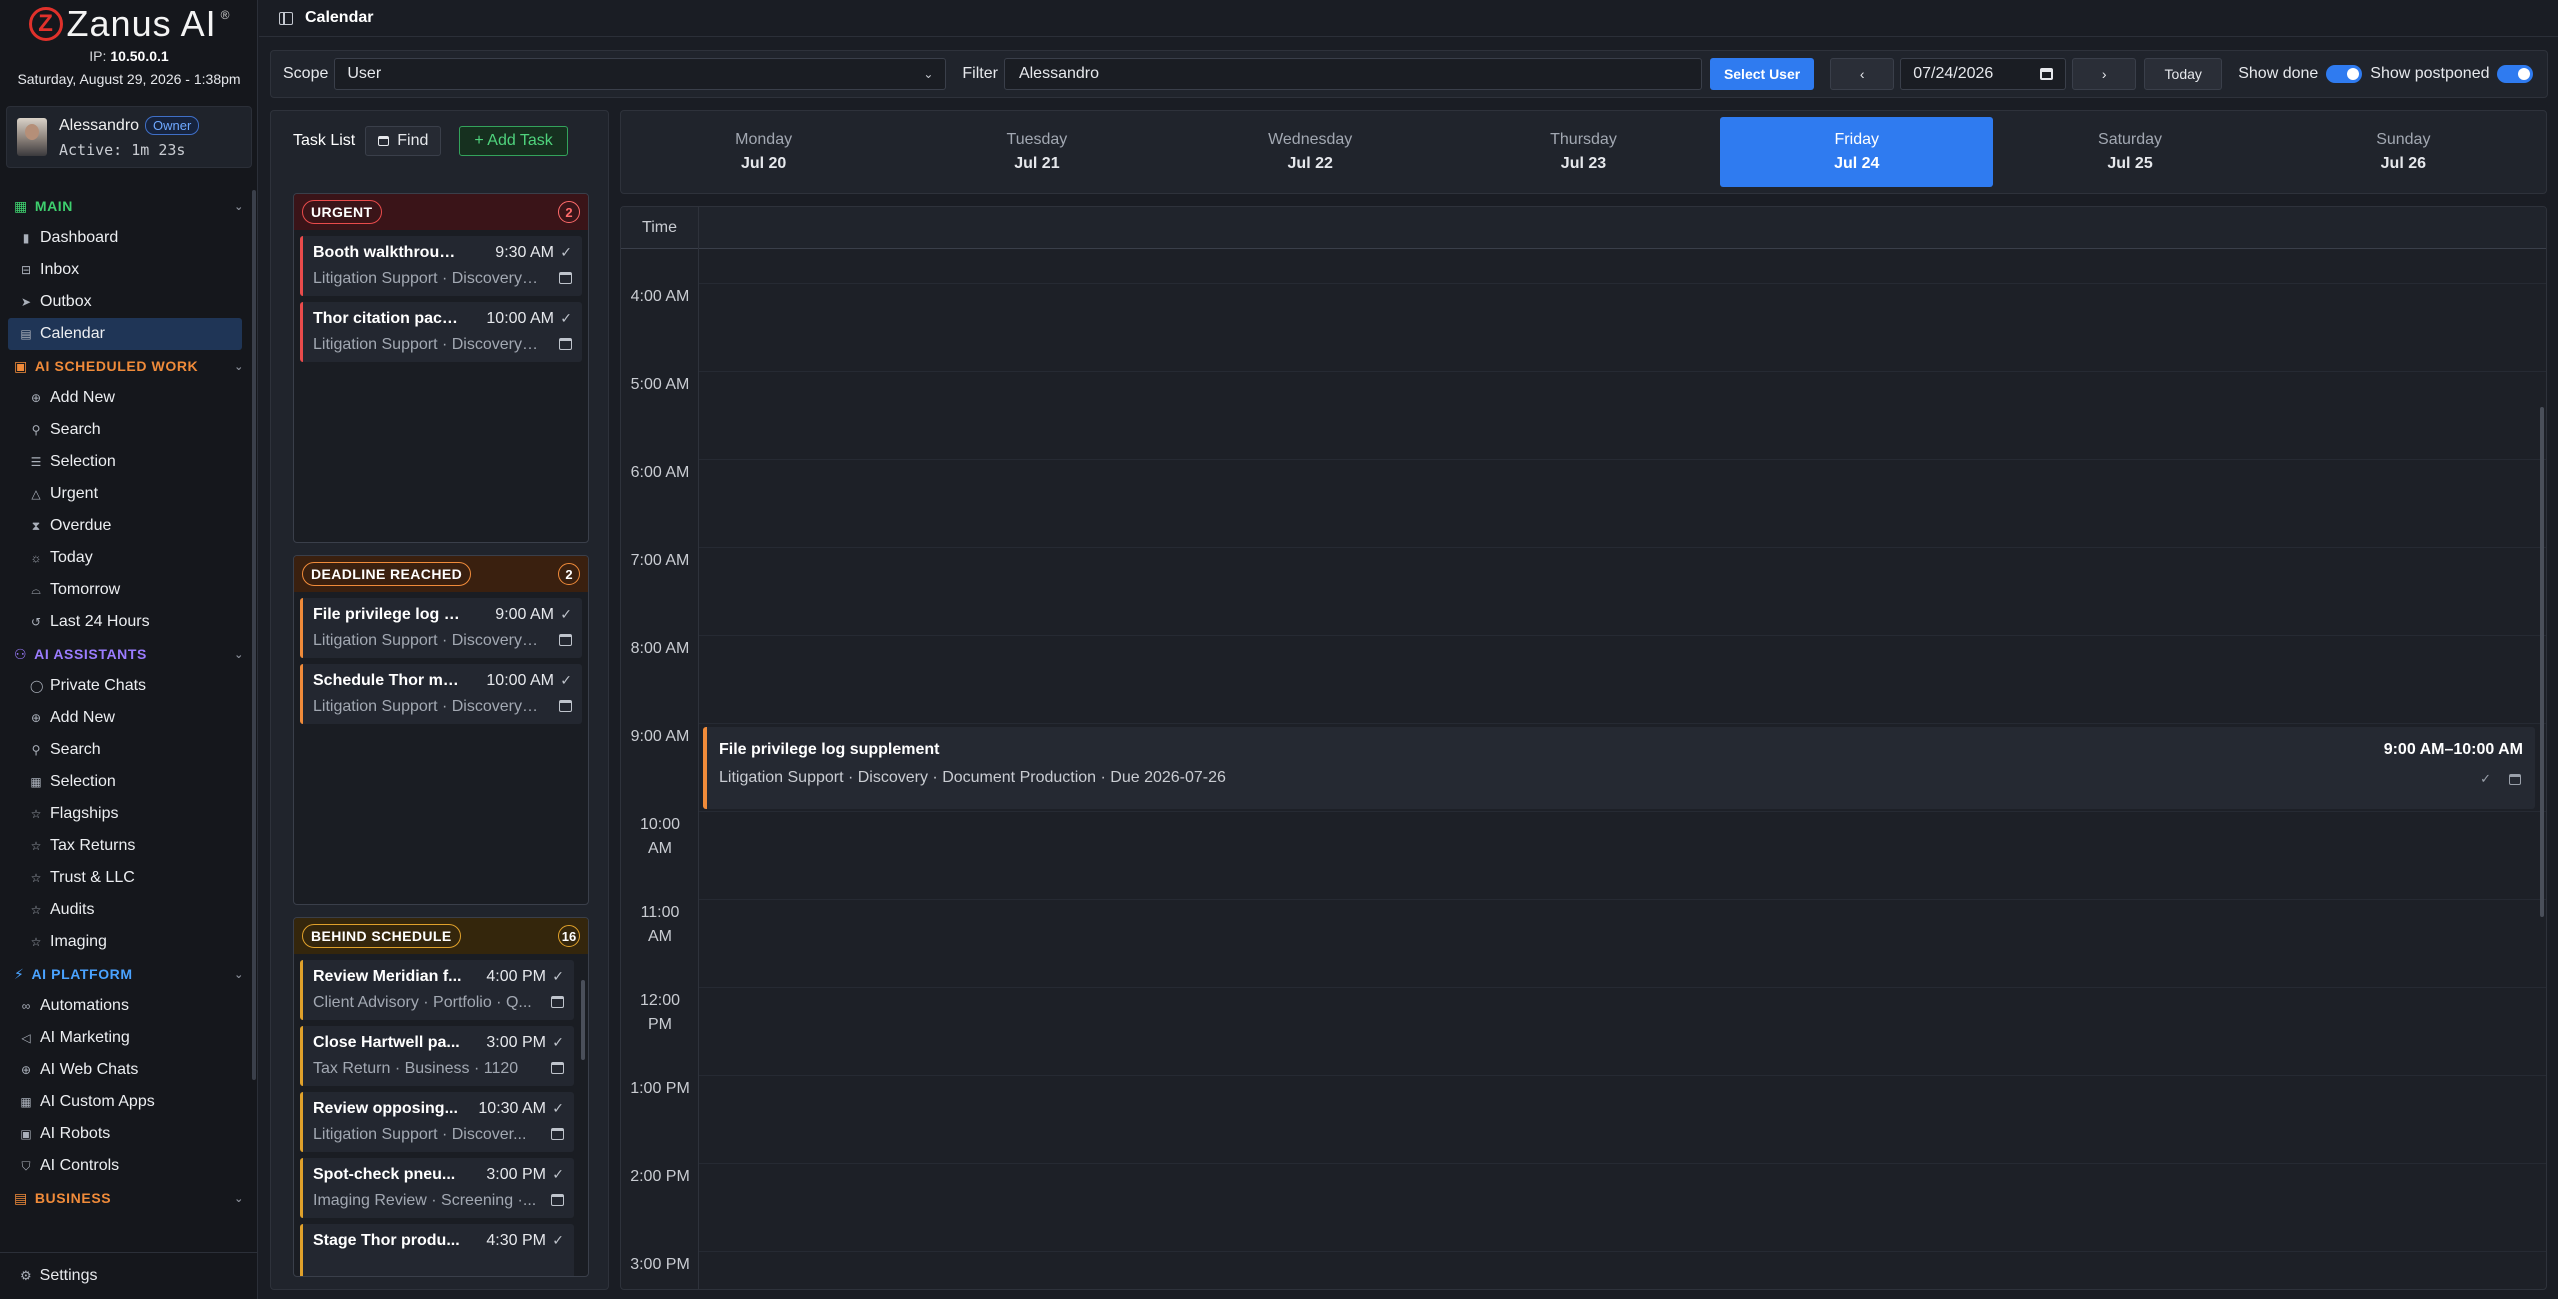  Describe the element at coordinates (36, 622) in the screenshot. I see `history-icon: ↺` at that location.